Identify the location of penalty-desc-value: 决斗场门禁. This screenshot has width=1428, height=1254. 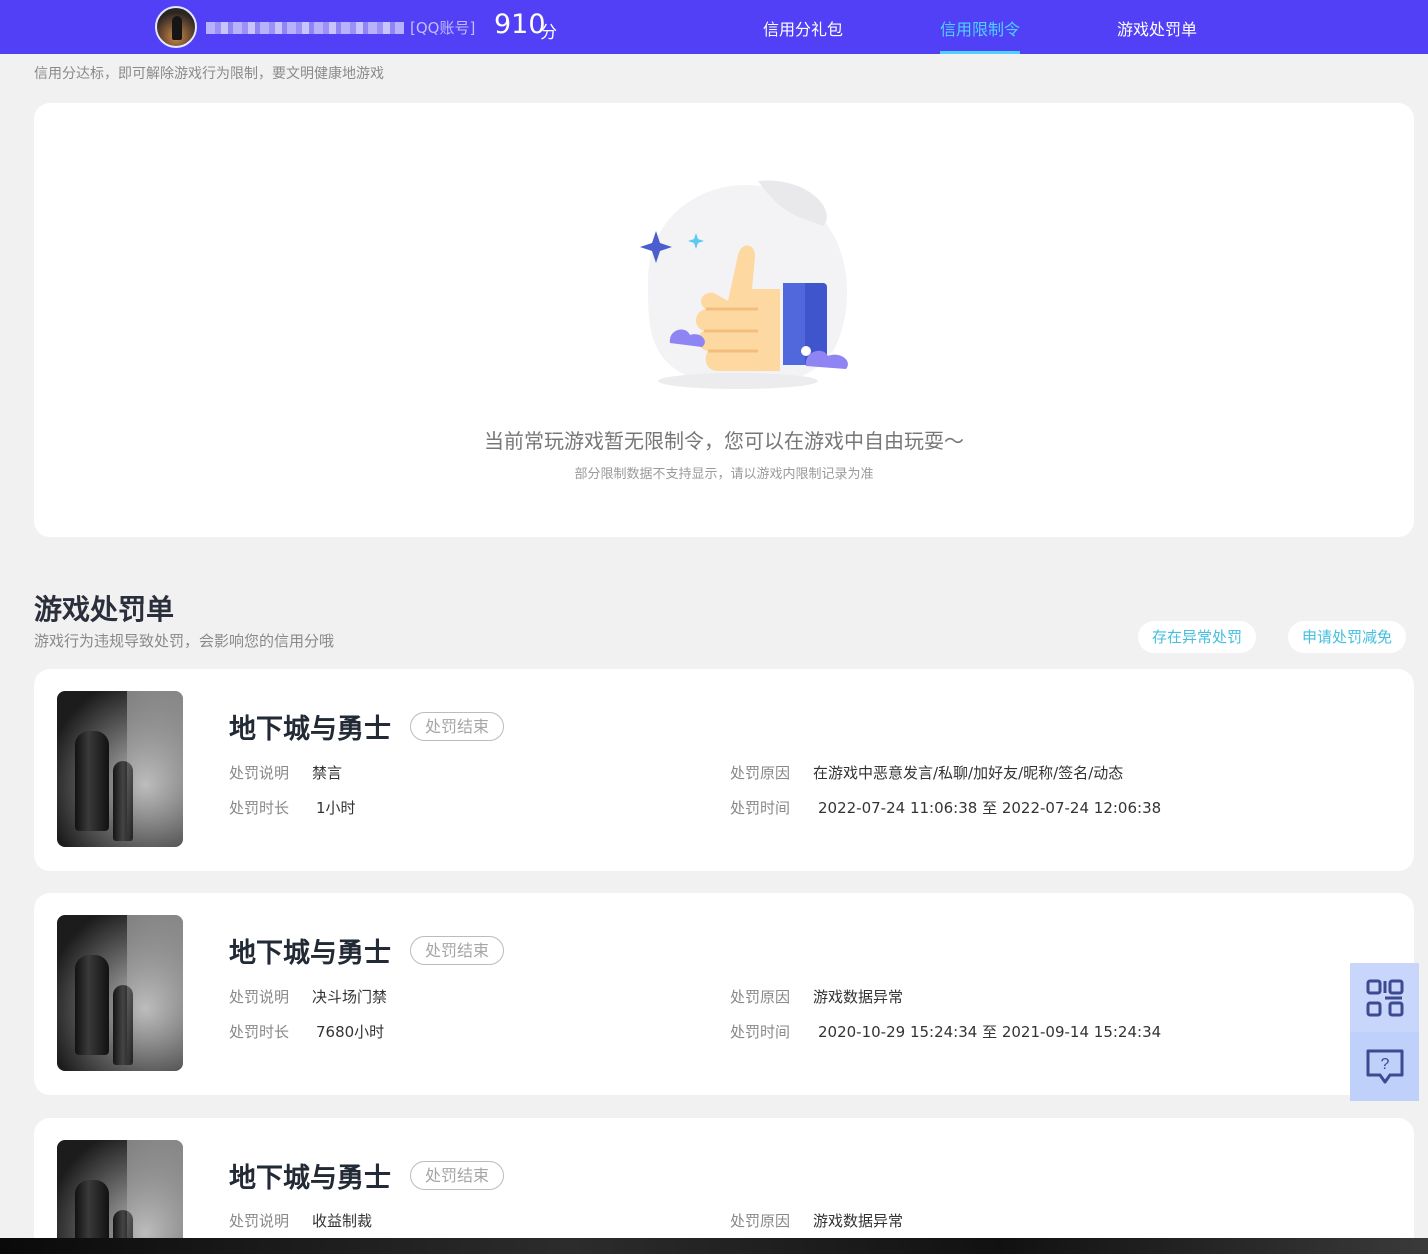
(350, 997).